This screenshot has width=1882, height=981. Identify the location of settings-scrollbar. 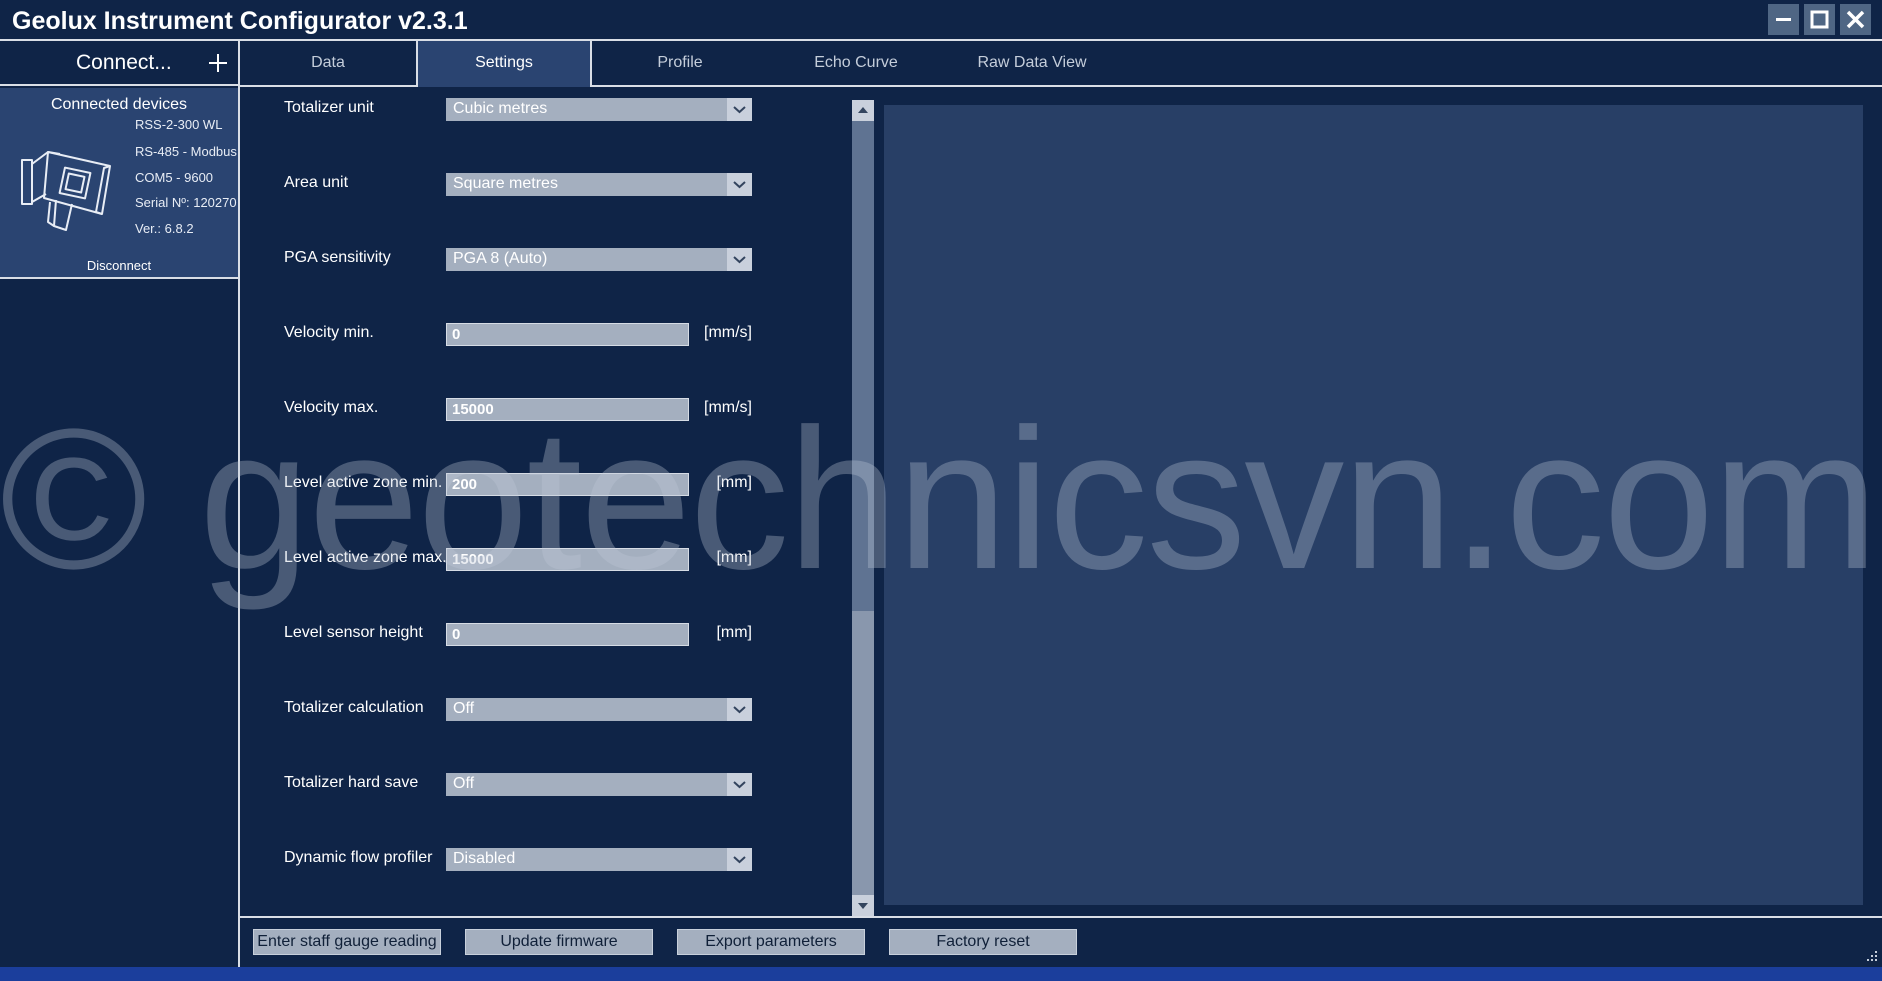
(863, 508).